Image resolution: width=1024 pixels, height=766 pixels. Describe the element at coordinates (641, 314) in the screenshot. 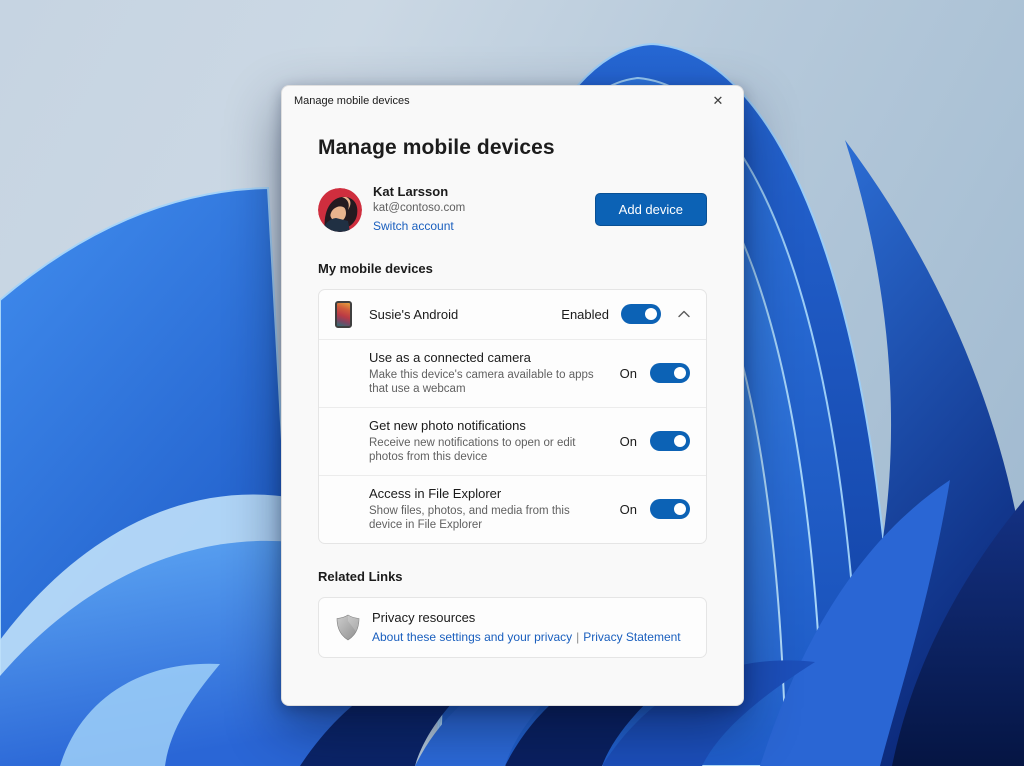

I see `device-enabled-toggle` at that location.